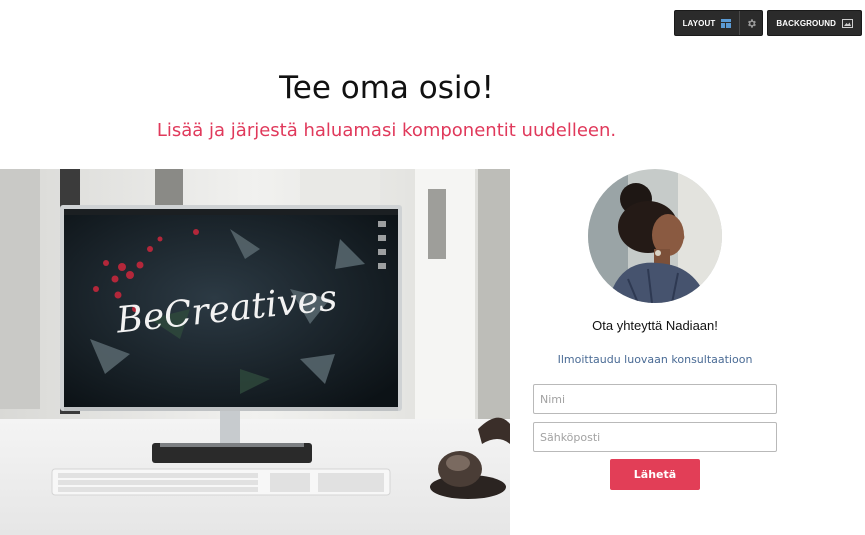 This screenshot has height=535, width=865. I want to click on background-button-group: BACKGROUND, so click(814, 23).